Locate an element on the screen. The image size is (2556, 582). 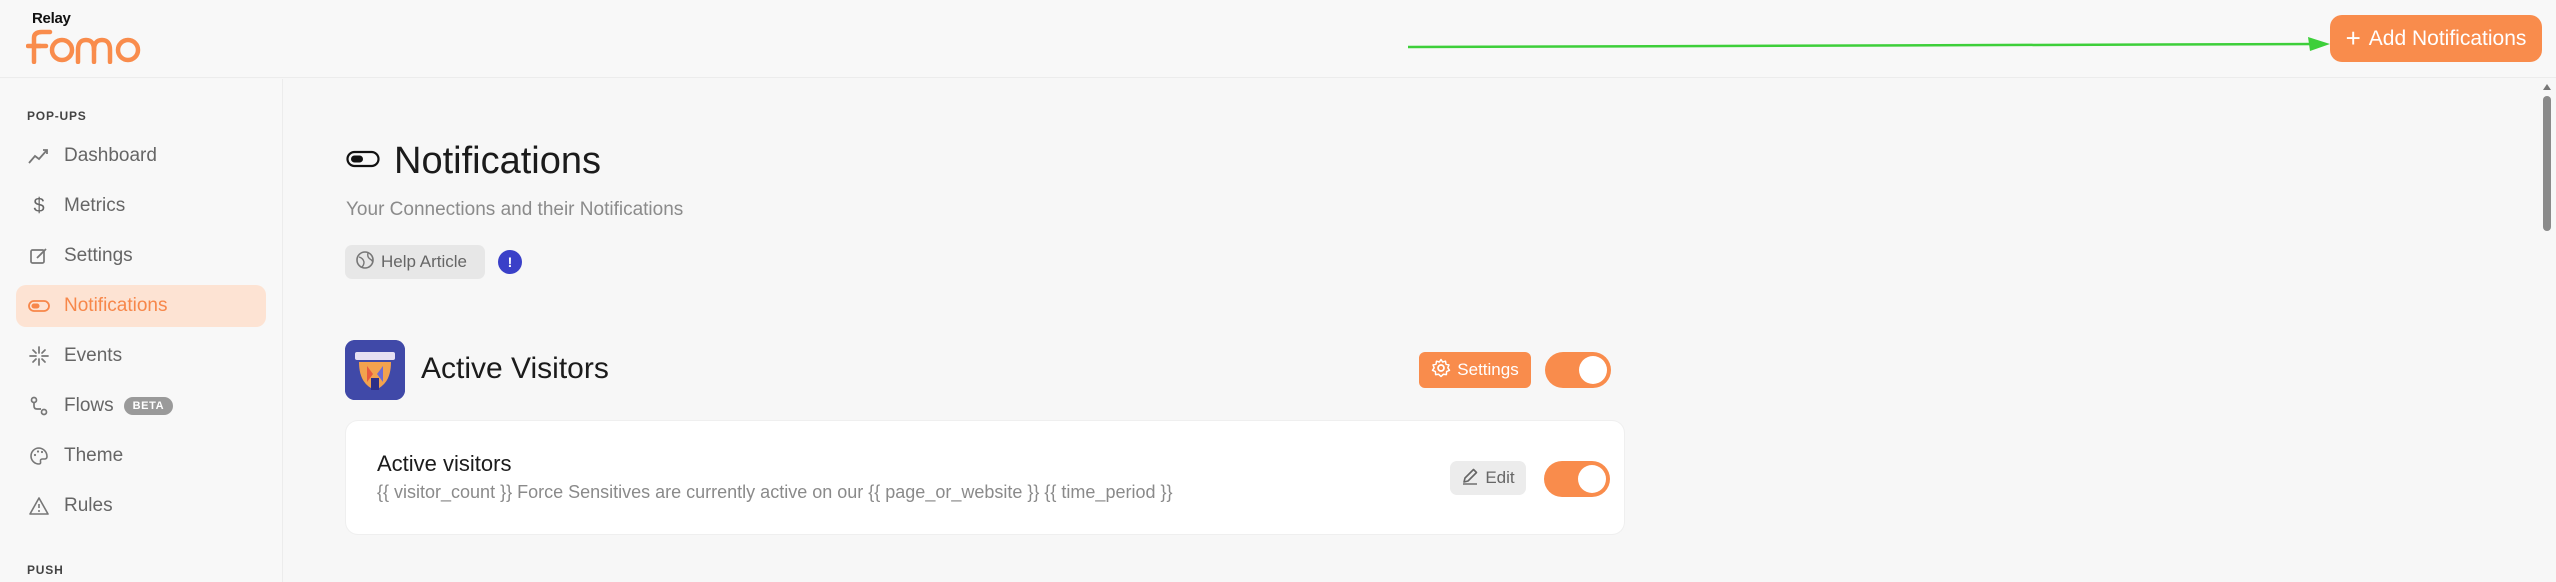
edit-notification-button: Edit is located at coordinates (1488, 478).